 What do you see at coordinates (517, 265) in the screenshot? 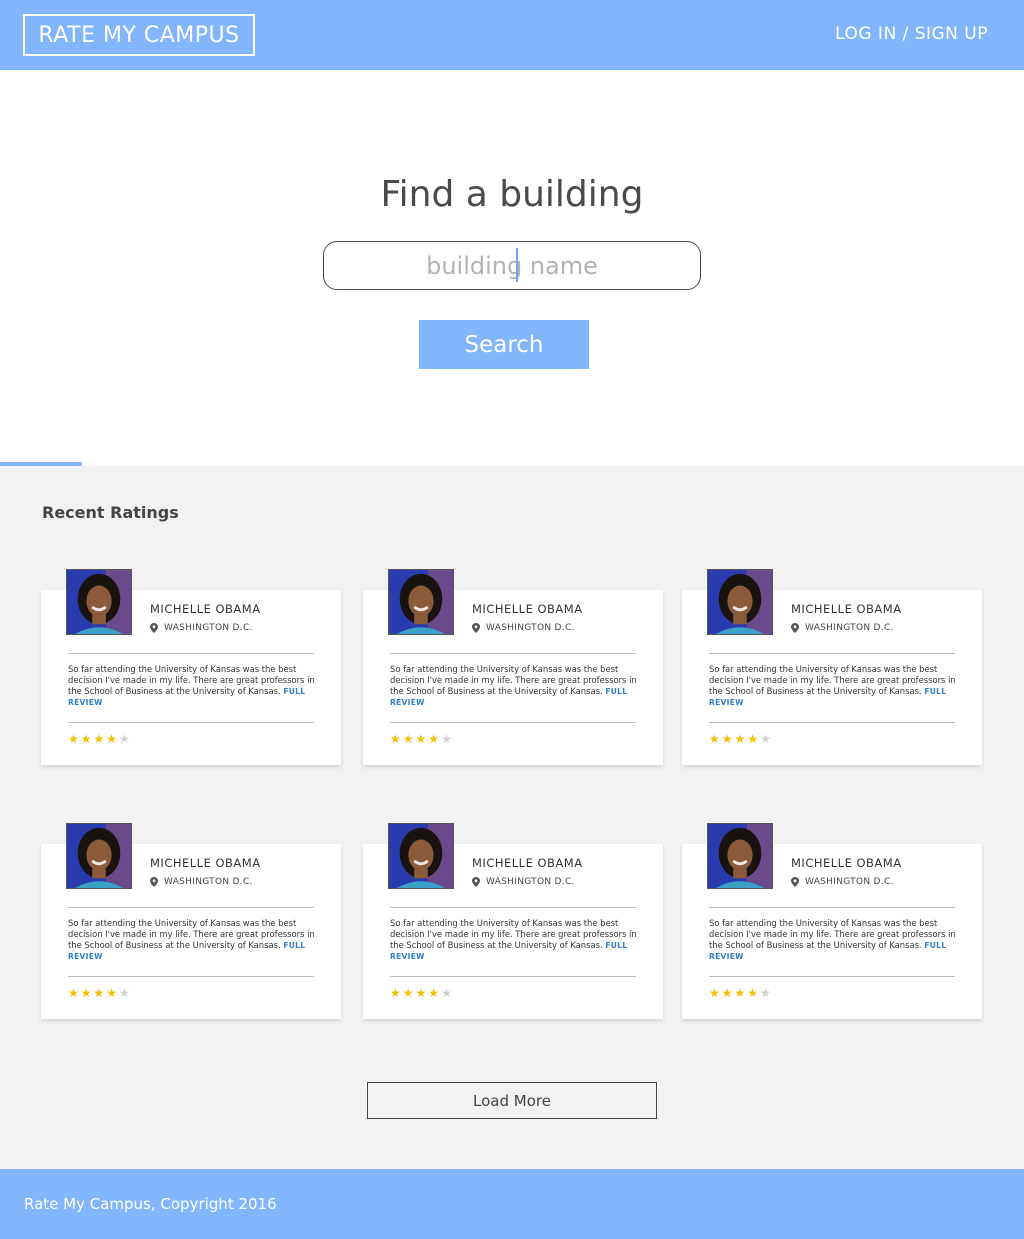
I see `text-cursor` at bounding box center [517, 265].